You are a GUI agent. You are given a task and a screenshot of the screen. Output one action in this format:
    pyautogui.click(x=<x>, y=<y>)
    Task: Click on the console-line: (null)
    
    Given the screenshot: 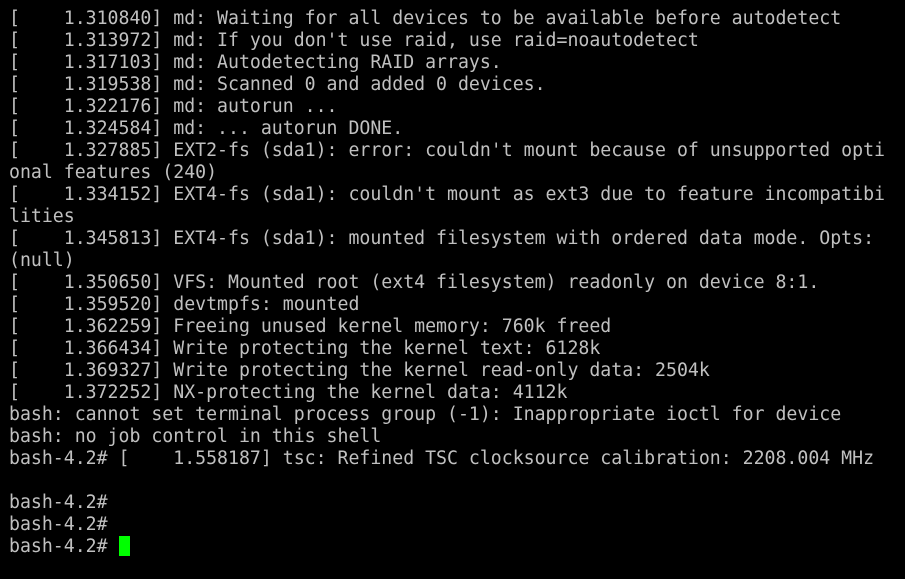 What is the action you would take?
    pyautogui.click(x=42, y=260)
    